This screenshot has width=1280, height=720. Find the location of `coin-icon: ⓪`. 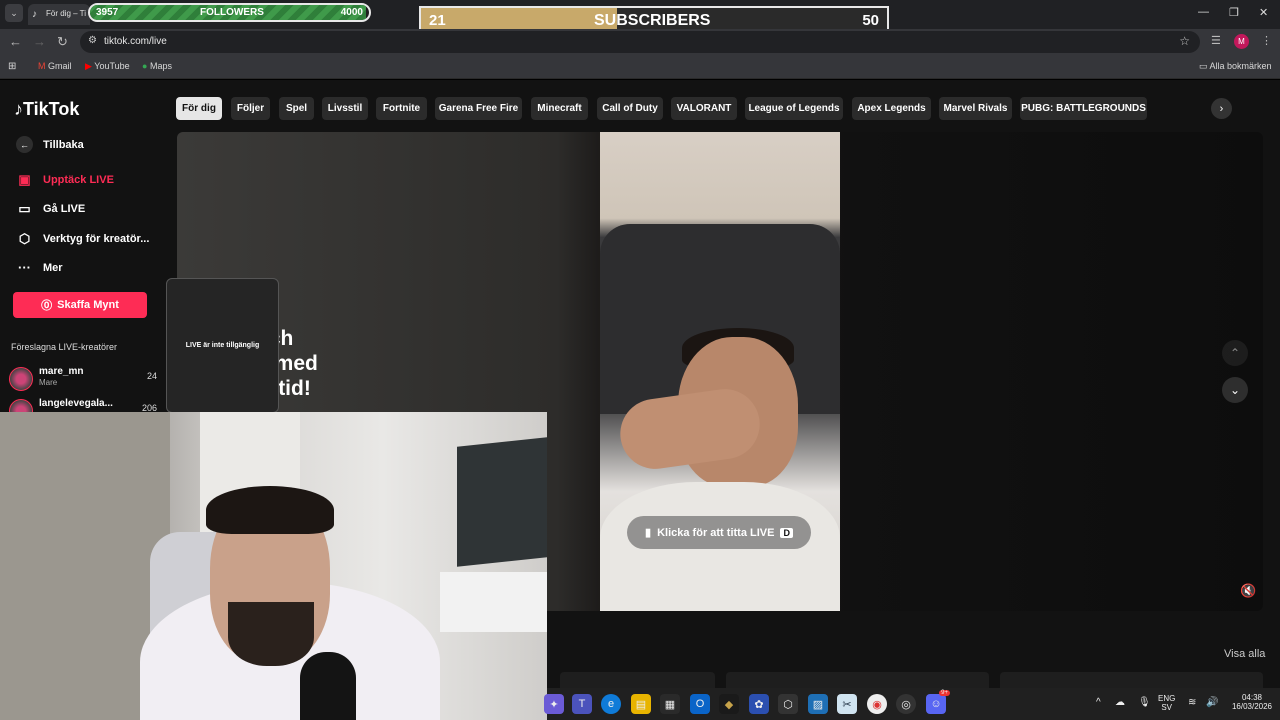

coin-icon: ⓪ is located at coordinates (47, 306).